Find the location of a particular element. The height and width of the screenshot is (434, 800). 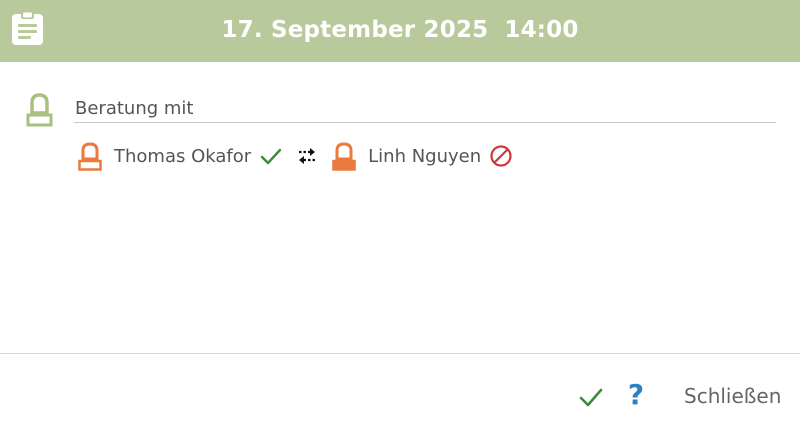

participant-linh-nguyen: Linh Nguyen is located at coordinates (407, 156).